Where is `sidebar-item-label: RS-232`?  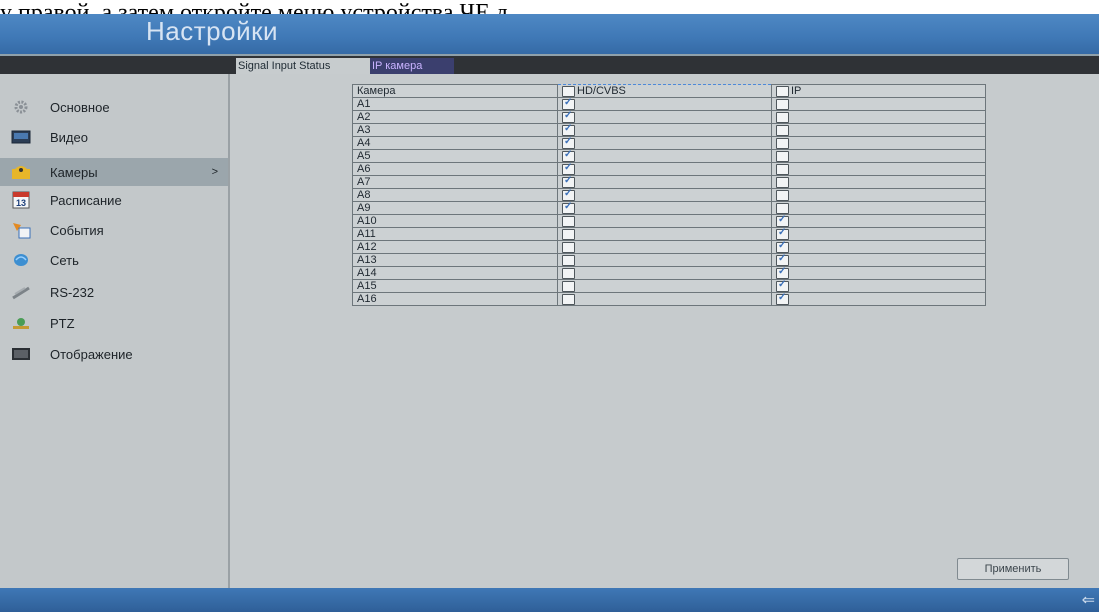 sidebar-item-label: RS-232 is located at coordinates (72, 292).